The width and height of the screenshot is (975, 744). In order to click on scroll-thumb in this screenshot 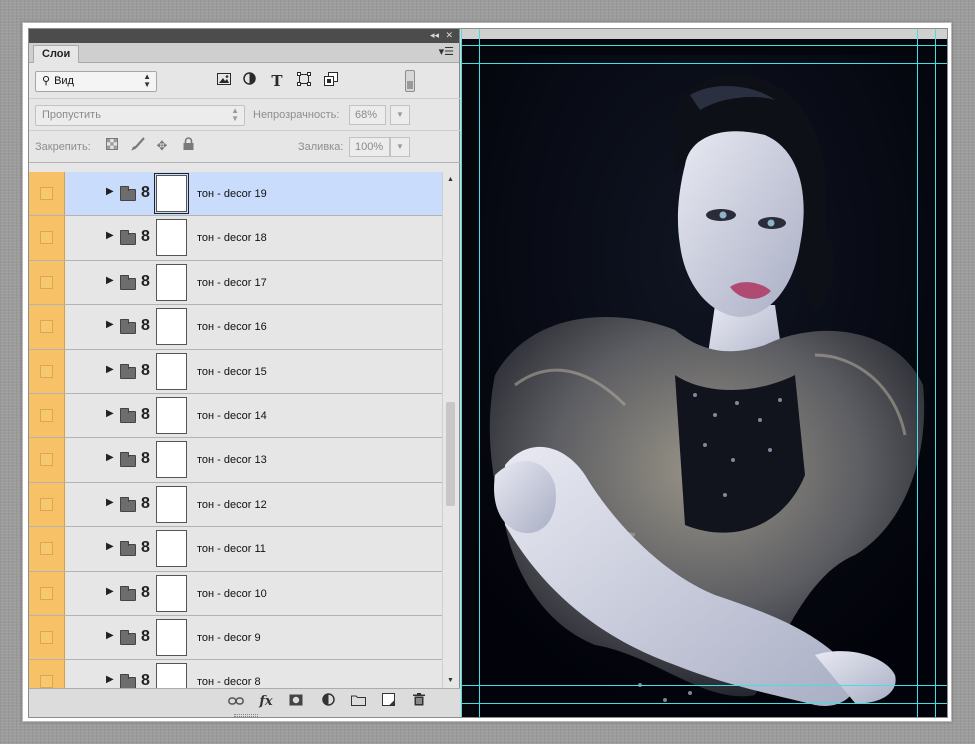, I will do `click(450, 454)`.